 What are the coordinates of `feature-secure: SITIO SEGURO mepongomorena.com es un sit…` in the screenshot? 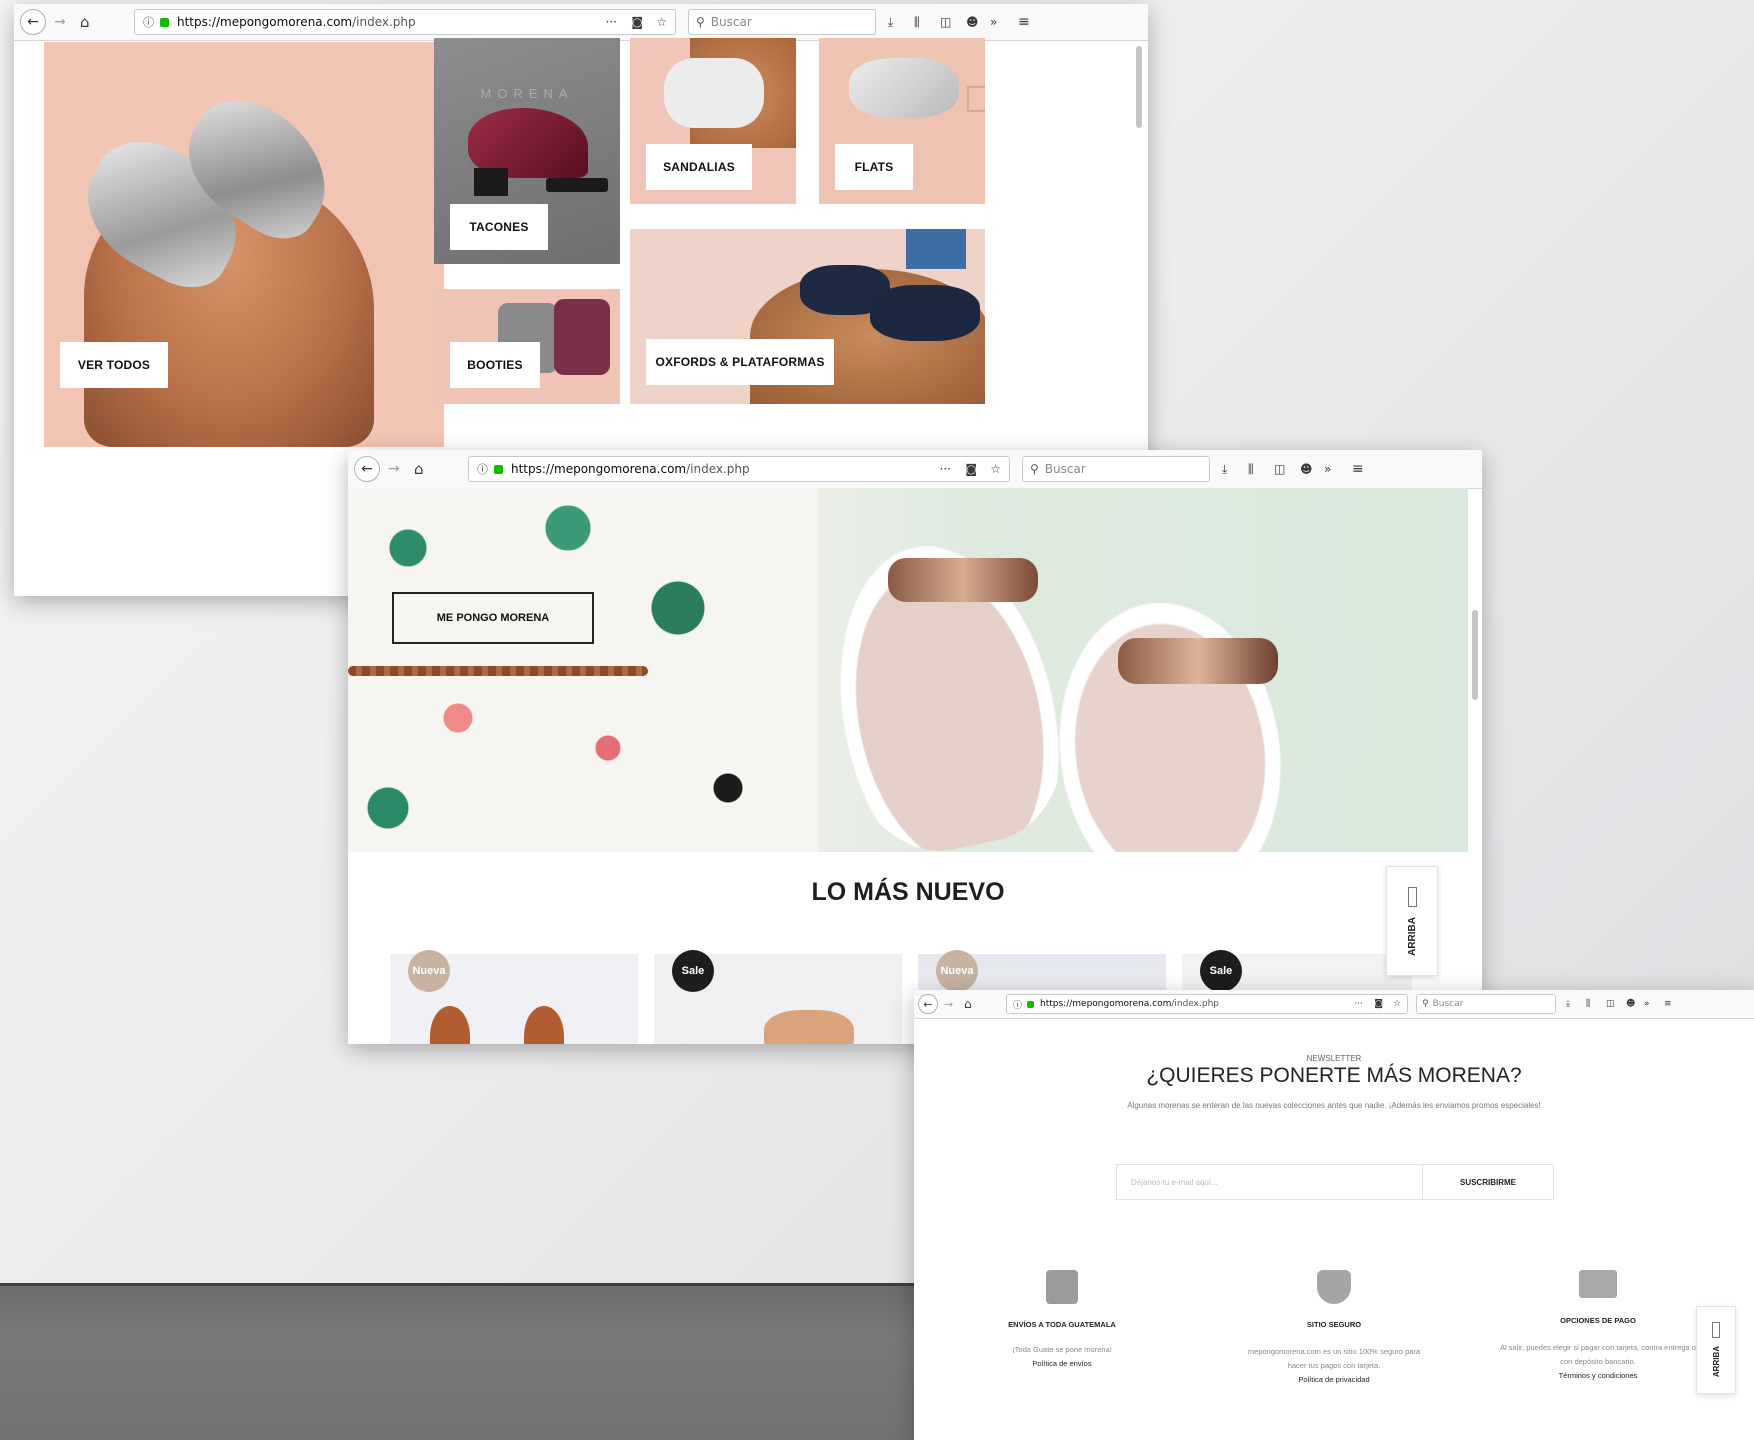 It's located at (1334, 1327).